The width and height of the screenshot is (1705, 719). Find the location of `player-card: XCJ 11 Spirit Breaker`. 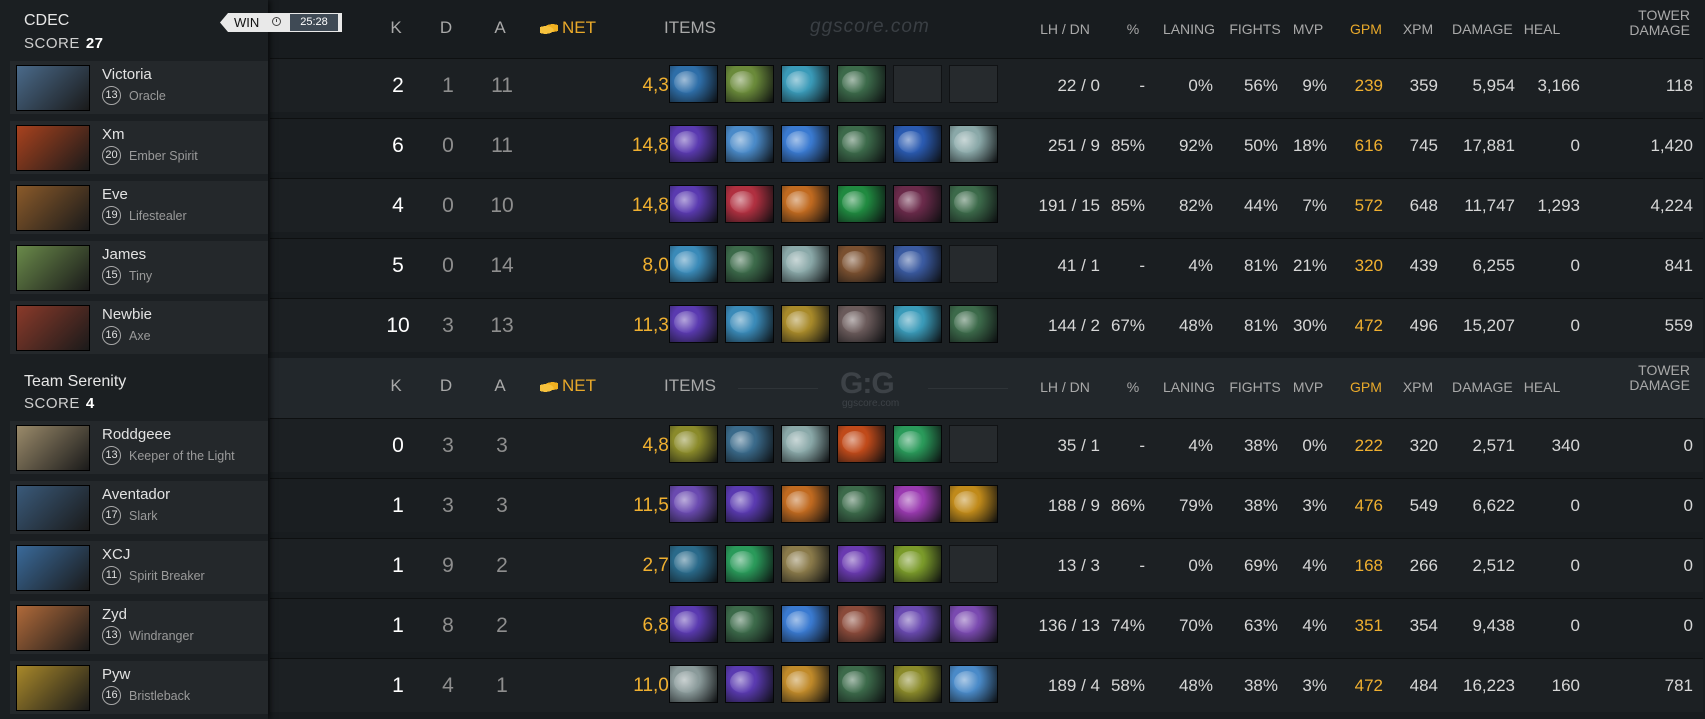

player-card: XCJ 11 Spirit Breaker is located at coordinates (139, 567).